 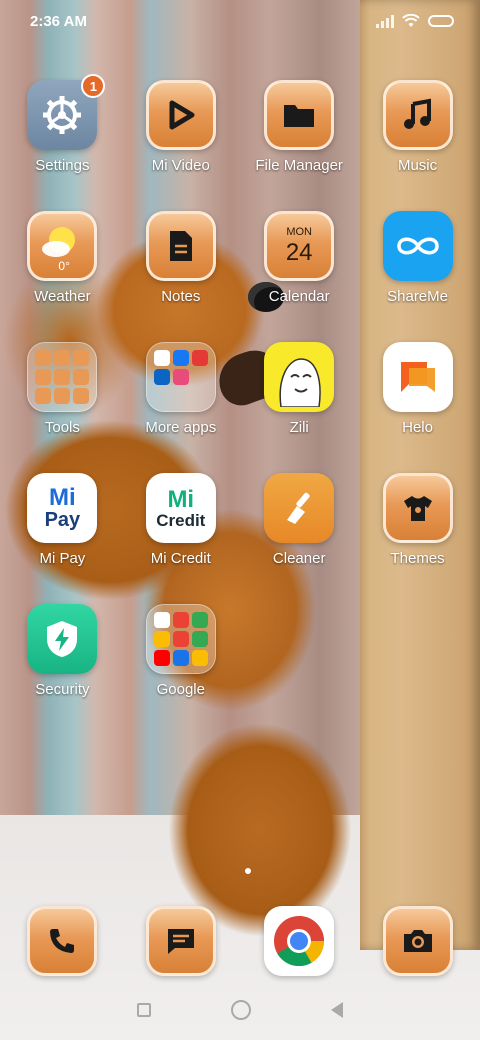 What do you see at coordinates (441, 21) in the screenshot?
I see `battery-icon` at bounding box center [441, 21].